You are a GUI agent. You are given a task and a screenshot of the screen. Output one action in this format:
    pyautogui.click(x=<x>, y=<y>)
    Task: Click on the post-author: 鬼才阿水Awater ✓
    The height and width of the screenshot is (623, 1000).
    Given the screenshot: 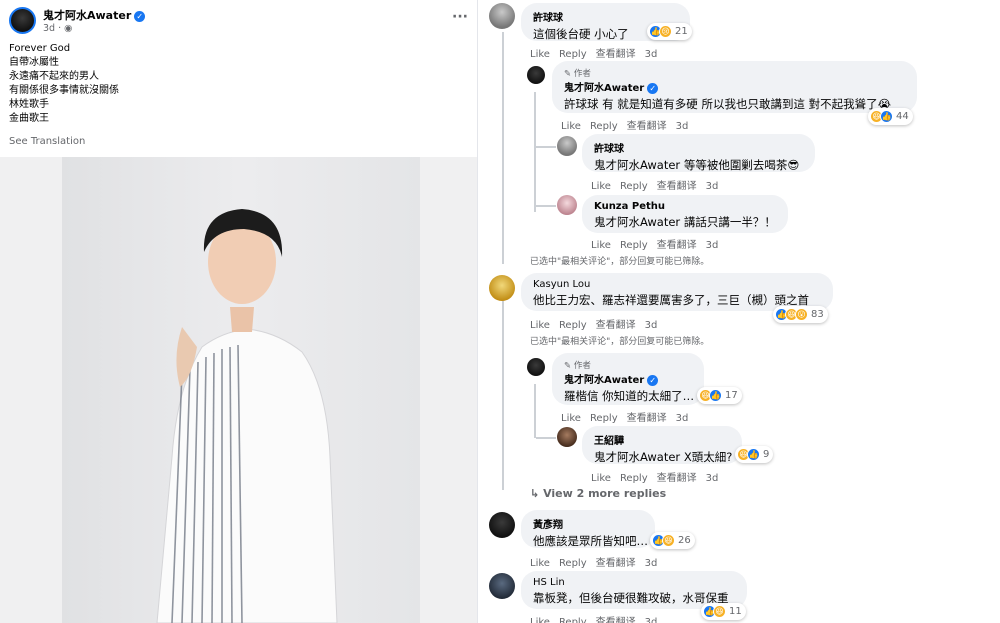 What is the action you would take?
    pyautogui.click(x=94, y=15)
    